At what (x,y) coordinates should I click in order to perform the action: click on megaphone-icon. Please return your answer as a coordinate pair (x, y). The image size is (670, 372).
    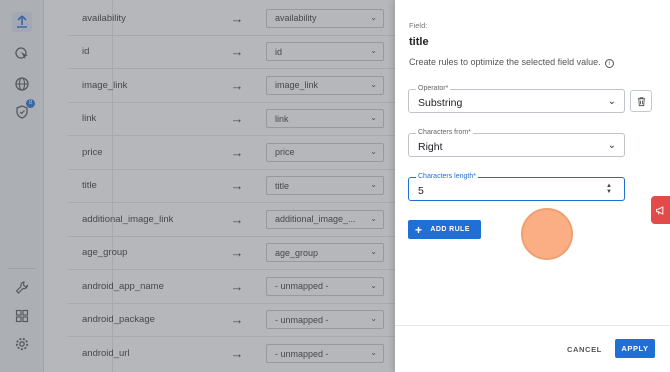
    Looking at the image, I should click on (660, 210).